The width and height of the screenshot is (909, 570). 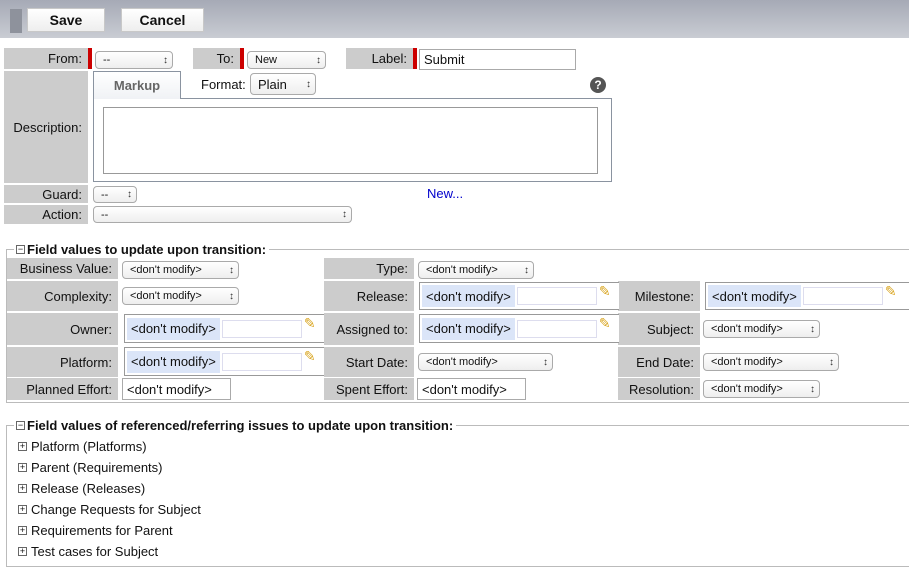 What do you see at coordinates (462, 270) in the screenshot?
I see `type-select-value: <don't modify>` at bounding box center [462, 270].